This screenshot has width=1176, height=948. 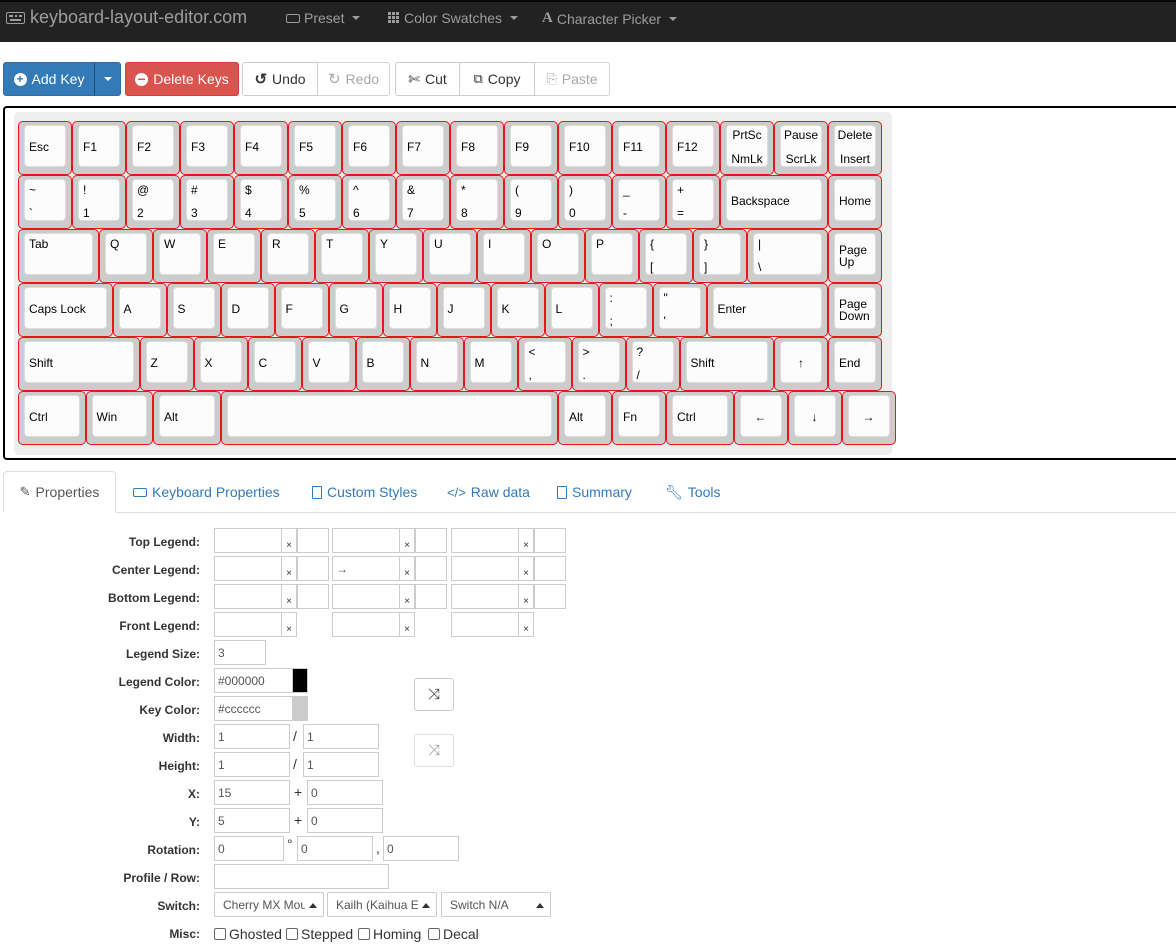 What do you see at coordinates (679, 310) in the screenshot?
I see `keyboard-key: " '` at bounding box center [679, 310].